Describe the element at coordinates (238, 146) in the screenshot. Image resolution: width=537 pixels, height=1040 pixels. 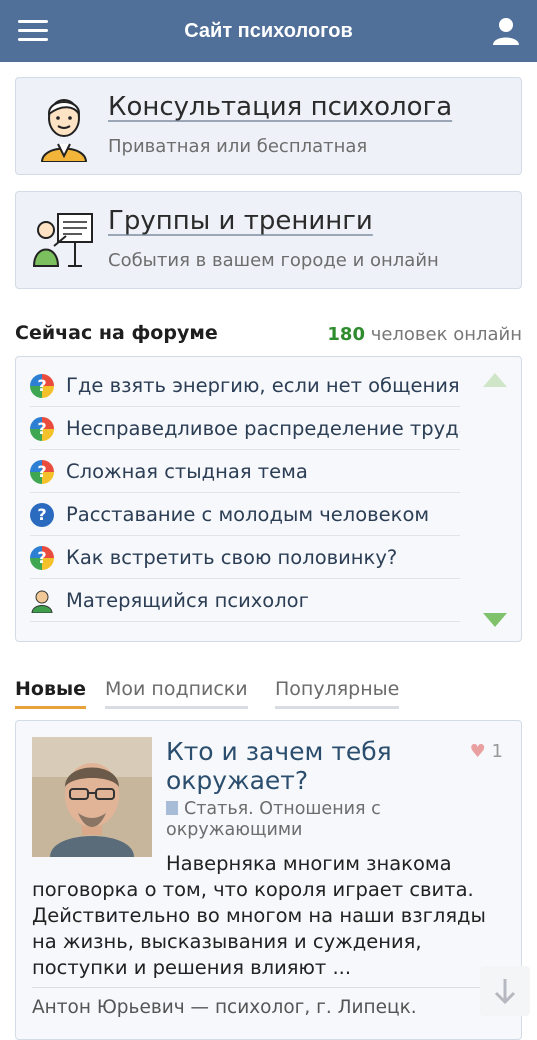
I see `card-subtitle: Приватная или бесплатная` at that location.